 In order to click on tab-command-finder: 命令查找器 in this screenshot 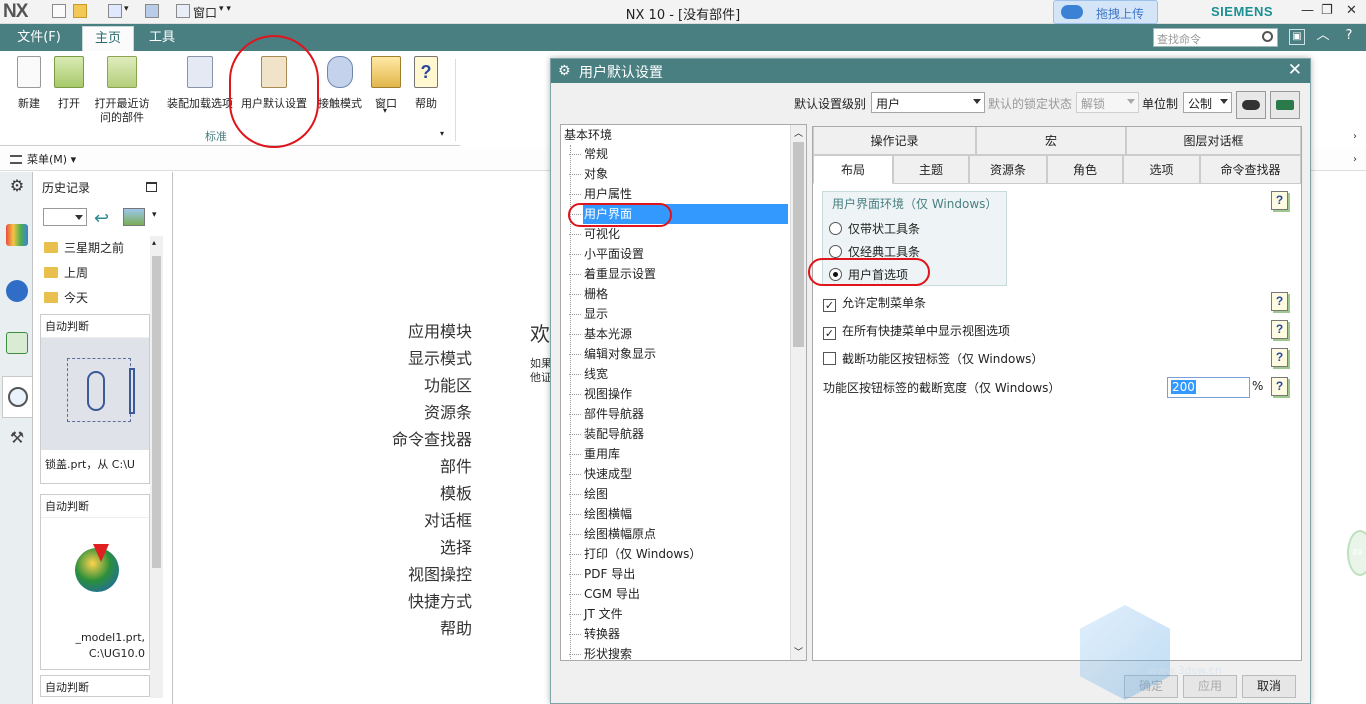, I will do `click(1250, 169)`.